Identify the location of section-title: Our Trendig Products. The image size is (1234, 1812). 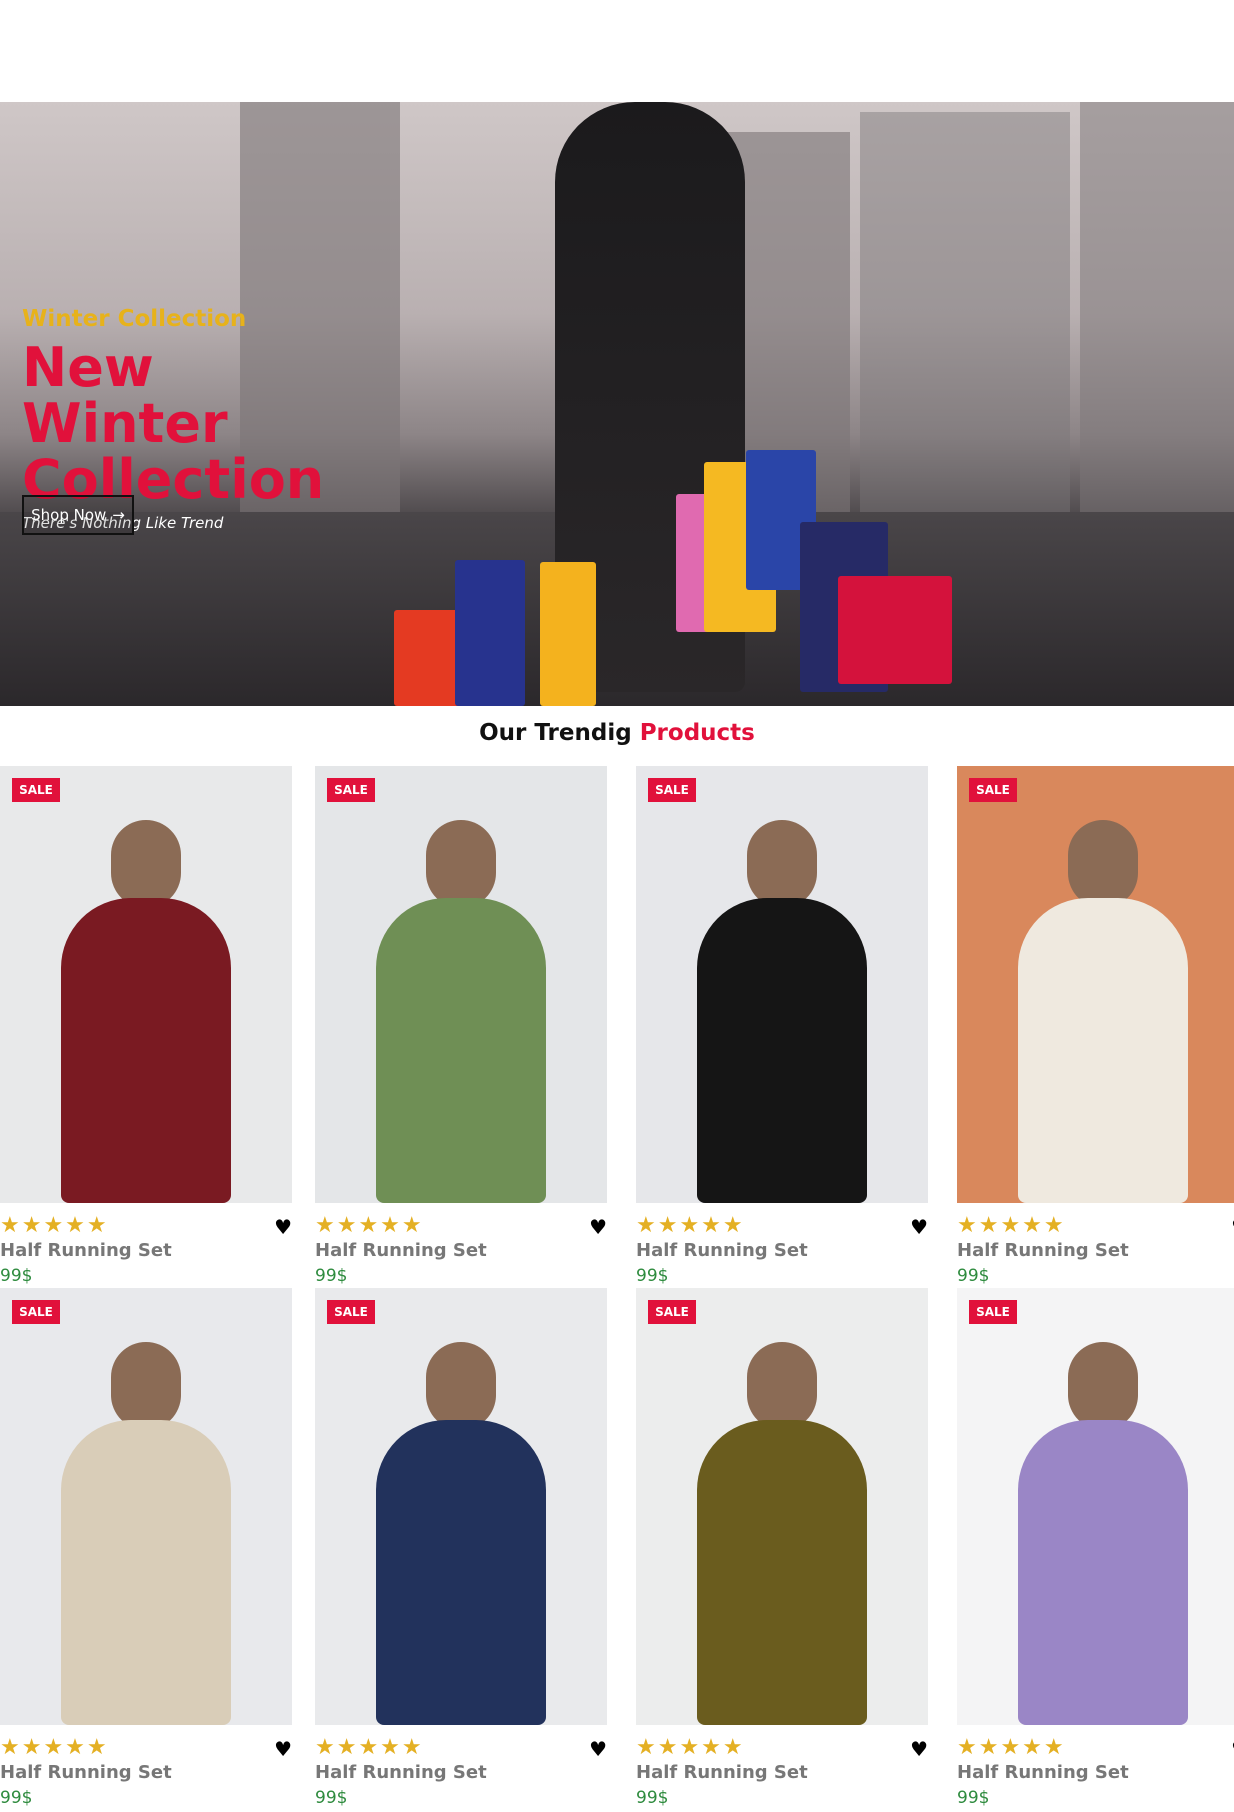
(617, 733).